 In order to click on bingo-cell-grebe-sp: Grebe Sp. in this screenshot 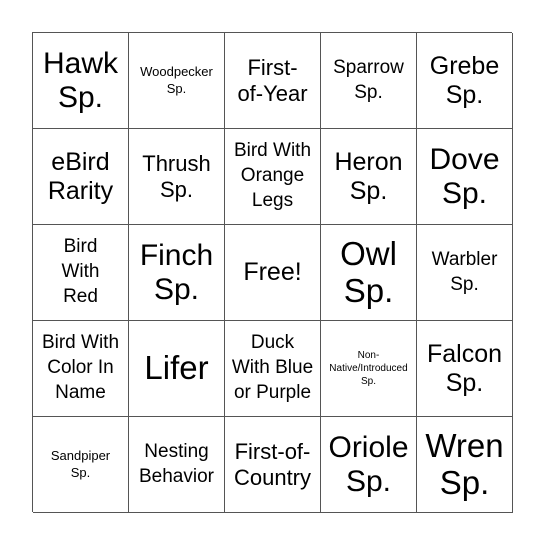, I will do `click(465, 81)`.